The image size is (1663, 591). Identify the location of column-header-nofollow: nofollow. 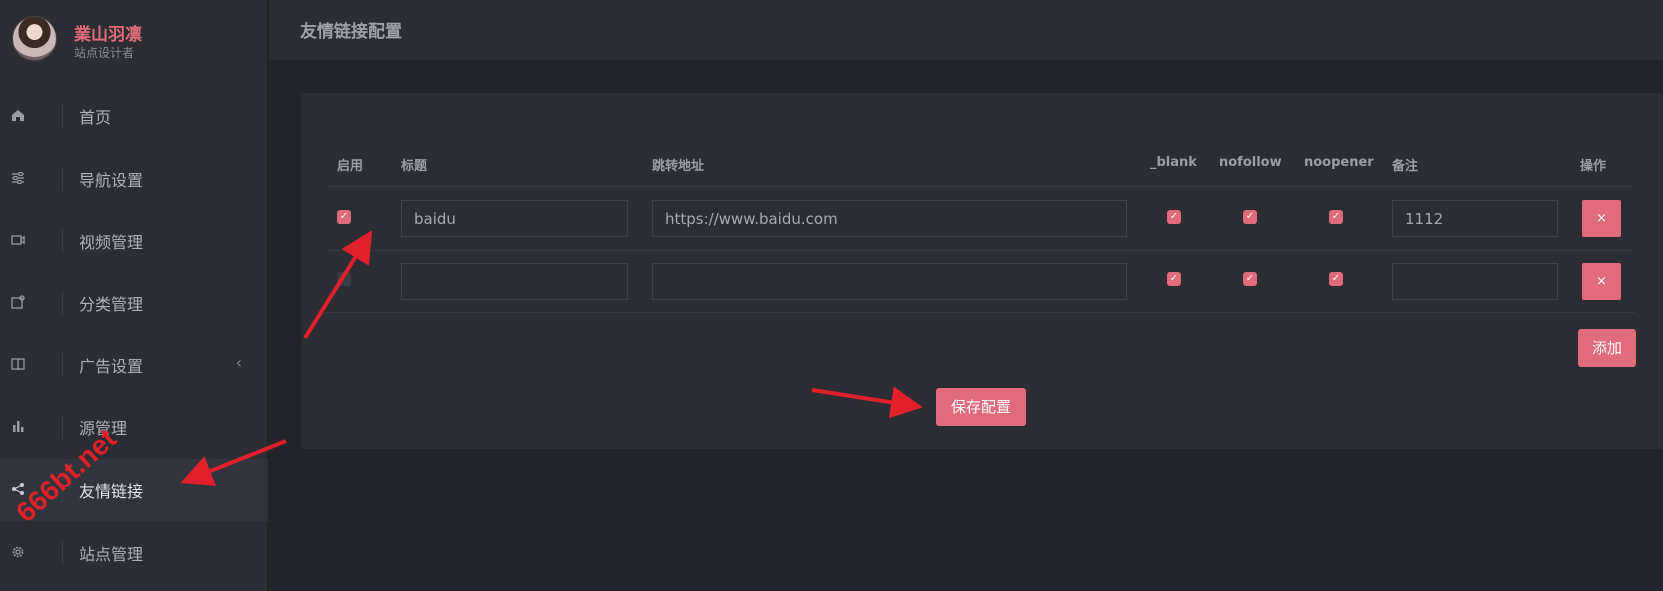
(1250, 162).